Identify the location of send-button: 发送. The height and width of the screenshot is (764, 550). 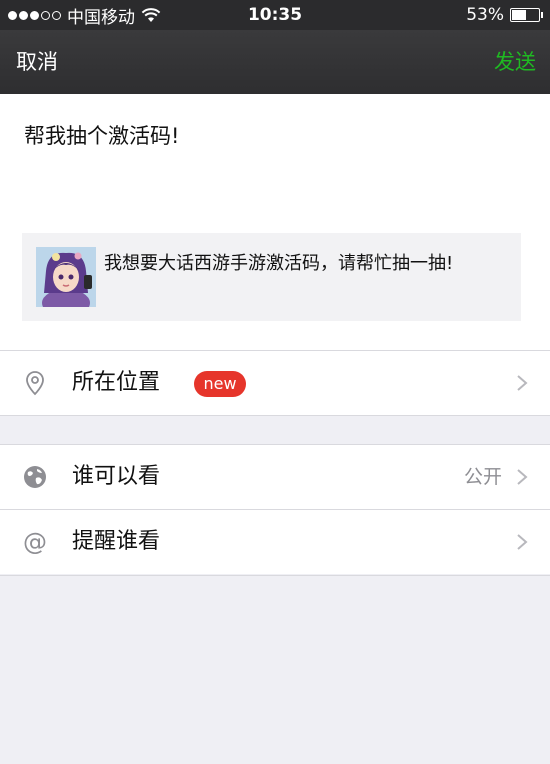
(515, 62).